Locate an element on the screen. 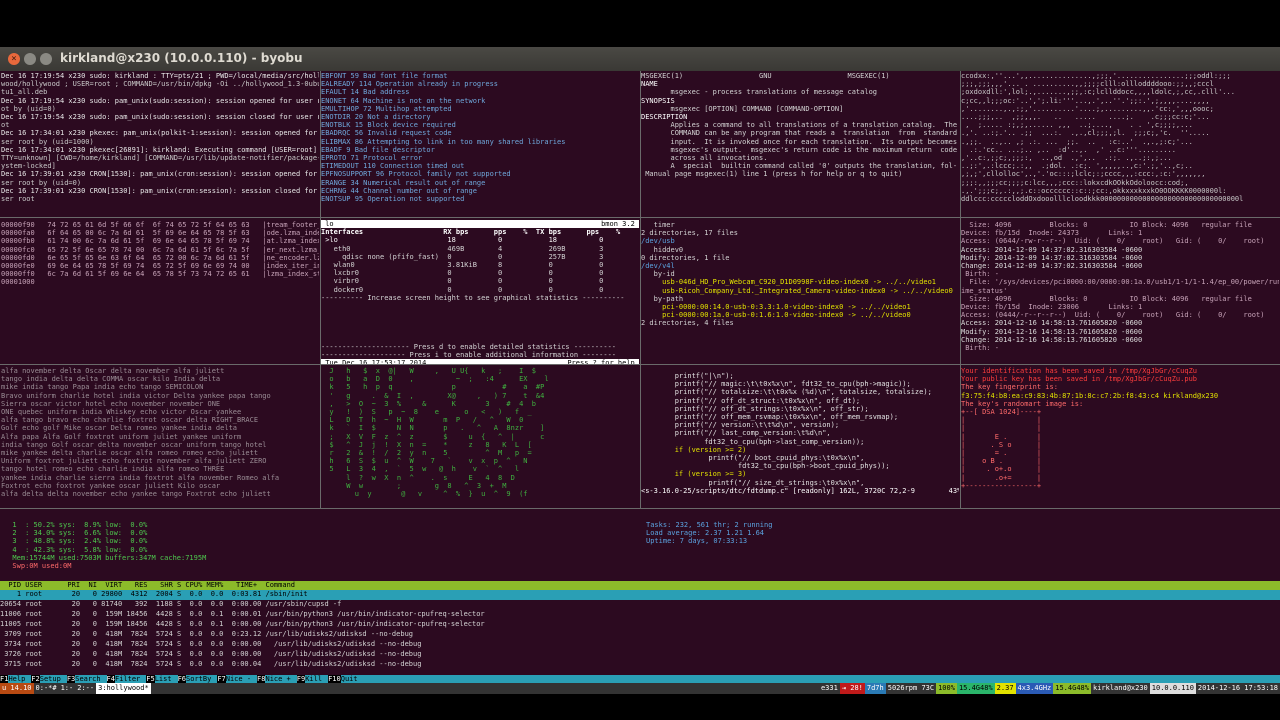  cpu-meter: 1 : 50.2% sys: 8.9% low: 0.0% is located at coordinates (76, 525).